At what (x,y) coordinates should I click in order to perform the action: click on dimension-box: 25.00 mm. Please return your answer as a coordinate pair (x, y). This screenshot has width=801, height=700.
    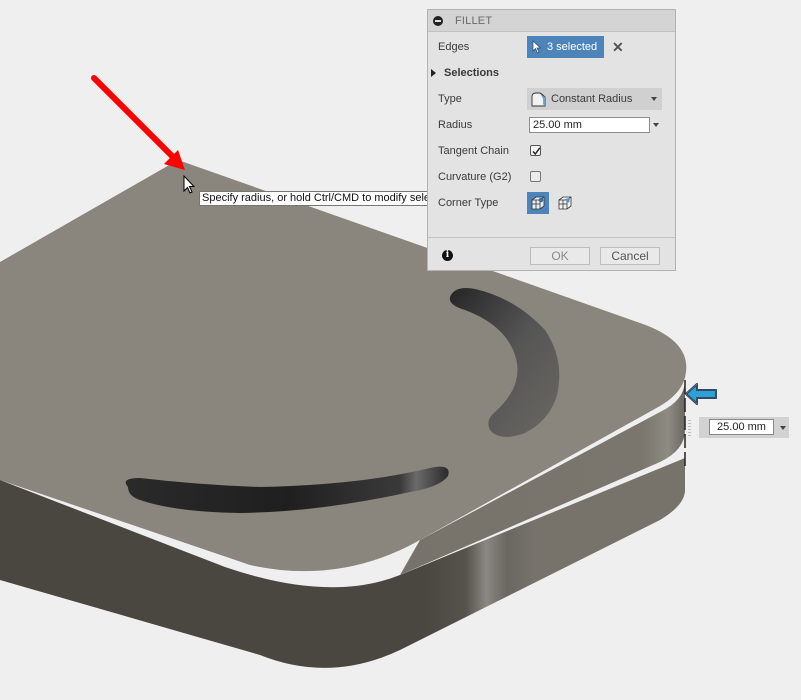
    Looking at the image, I should click on (744, 427).